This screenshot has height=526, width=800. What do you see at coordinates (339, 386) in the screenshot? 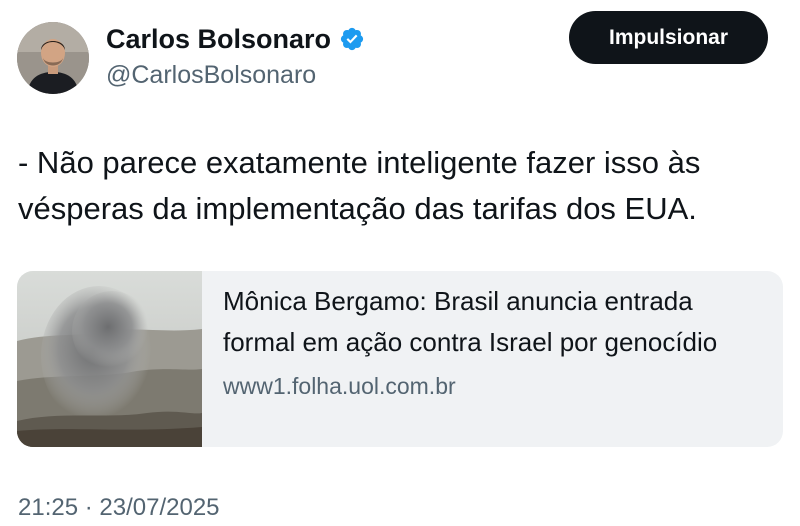
I see `link-preview-domain: www1.folha.uol.com.br` at bounding box center [339, 386].